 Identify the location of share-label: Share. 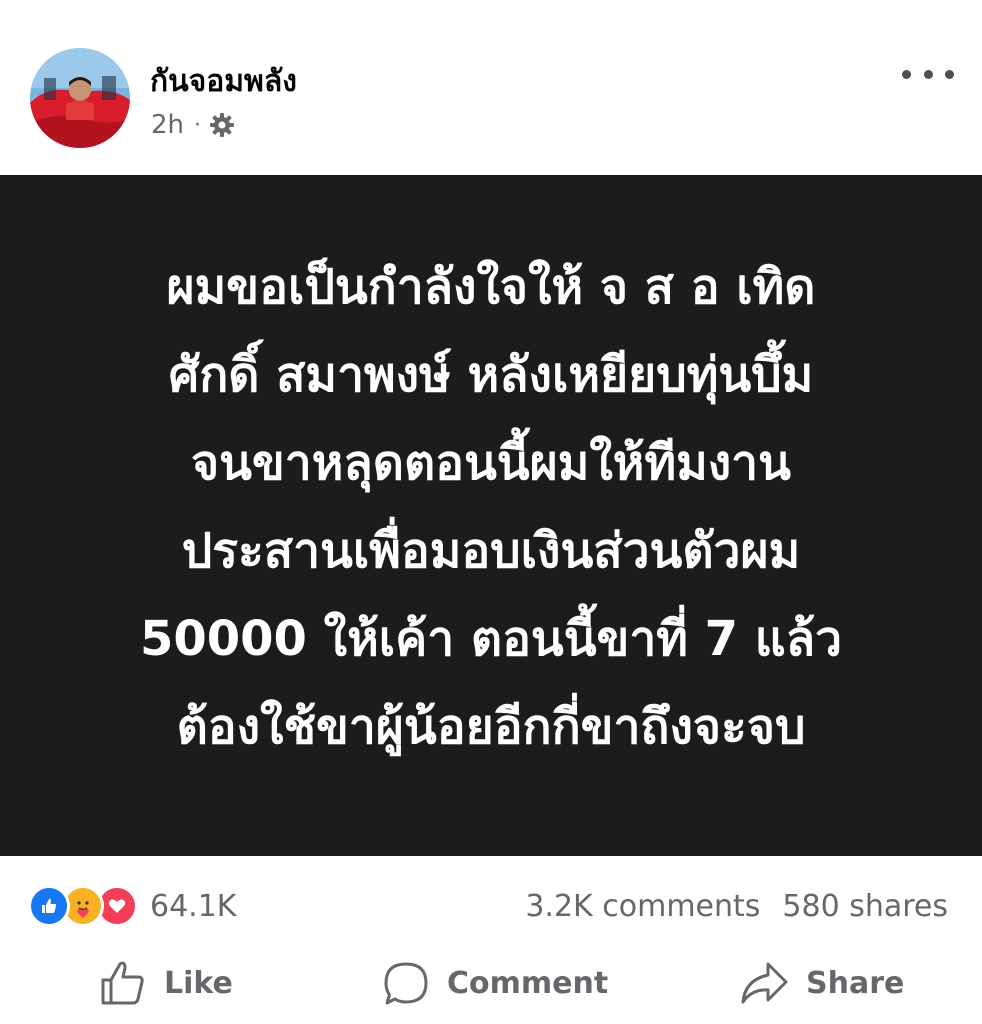
(855, 983).